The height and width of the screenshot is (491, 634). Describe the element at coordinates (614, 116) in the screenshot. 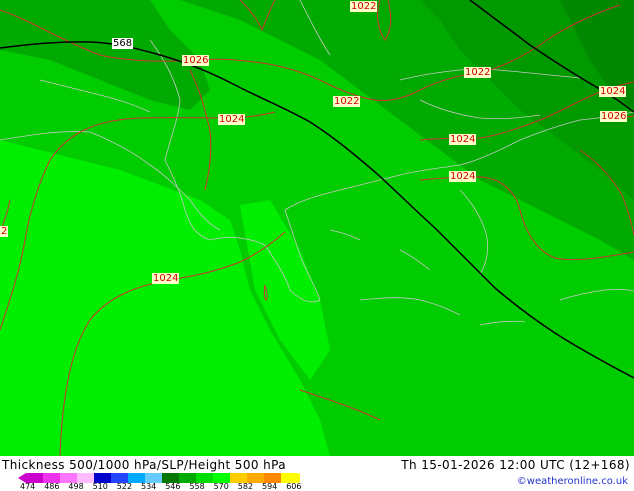

I see `isobar-label-1026-east-edge: 1026` at that location.